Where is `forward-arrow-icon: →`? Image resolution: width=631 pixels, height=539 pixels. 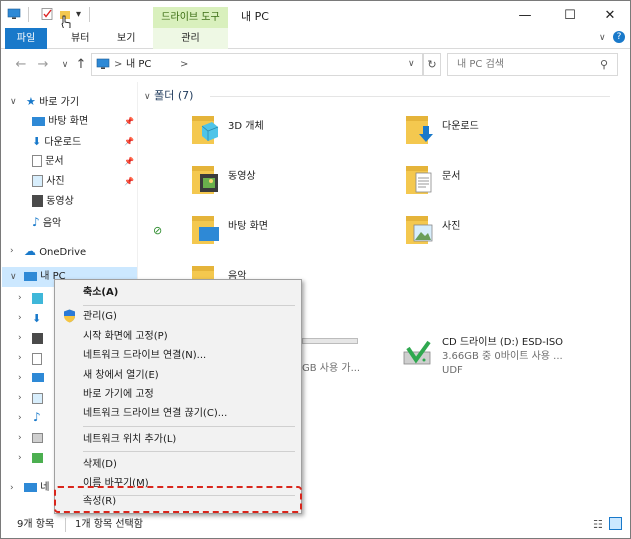
forward-arrow-icon: → is located at coordinates (43, 65).